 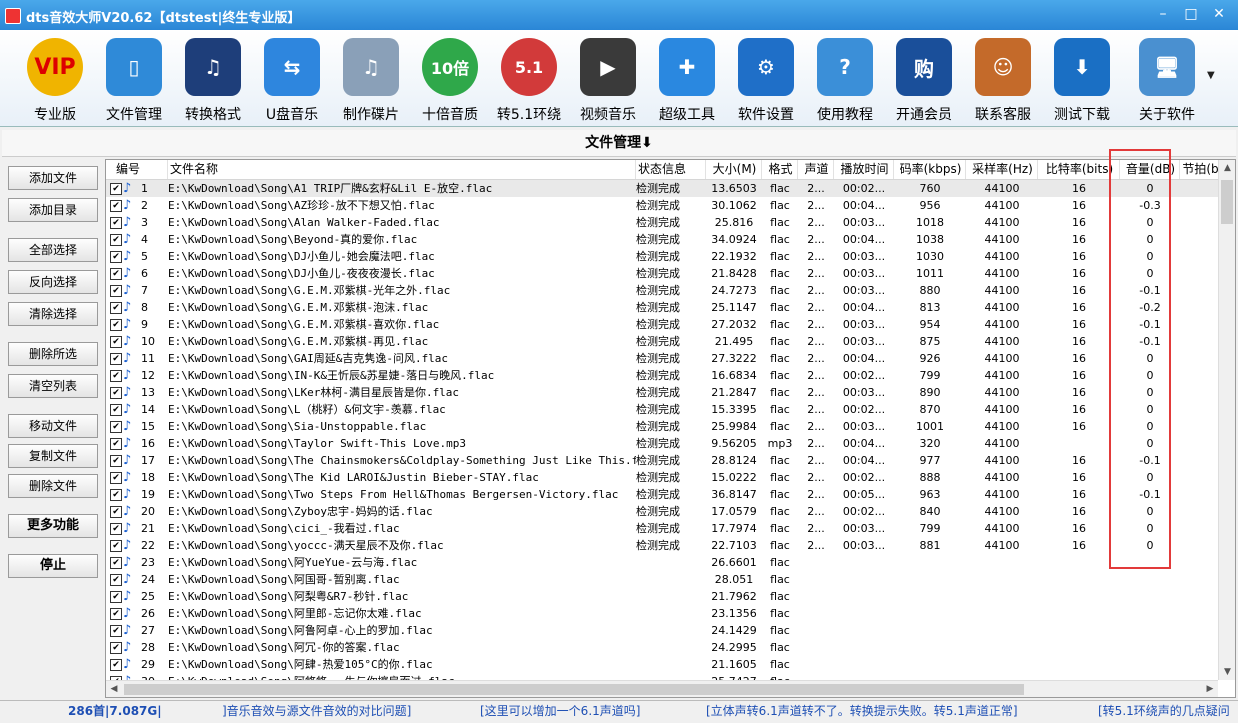 I want to click on column-header-9: 比特率(bits), so click(x=1079, y=169).